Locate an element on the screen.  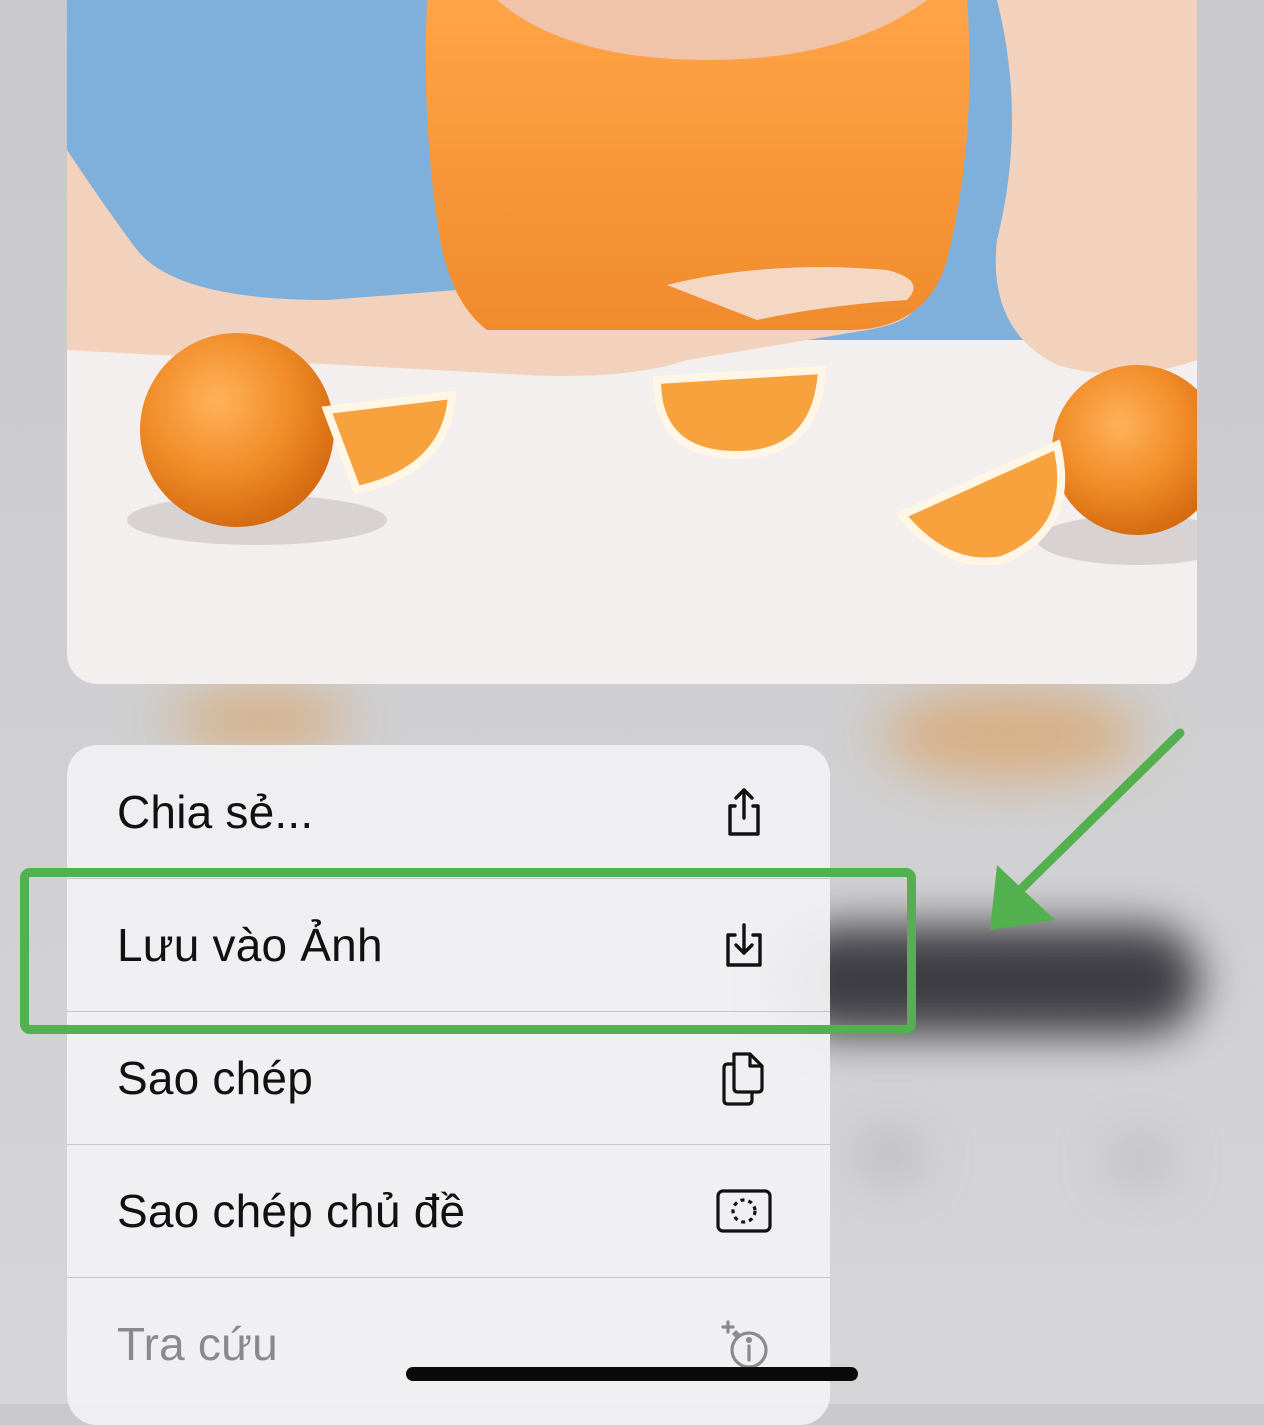
highlight-box-annotation is located at coordinates (468, 951).